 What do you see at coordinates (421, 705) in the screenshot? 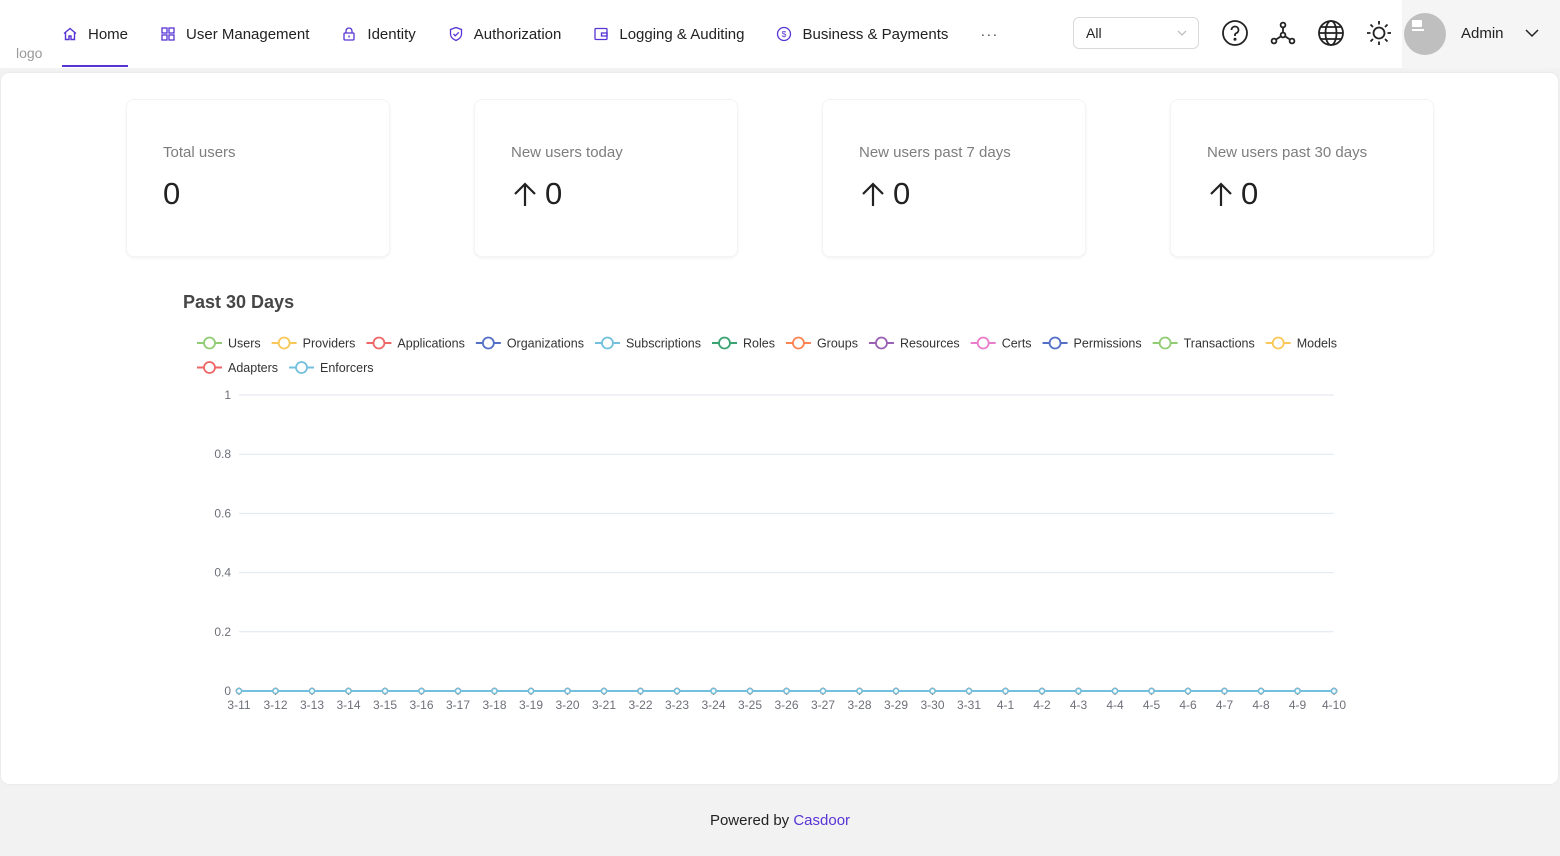
I see `x-tick-label: 3-16` at bounding box center [421, 705].